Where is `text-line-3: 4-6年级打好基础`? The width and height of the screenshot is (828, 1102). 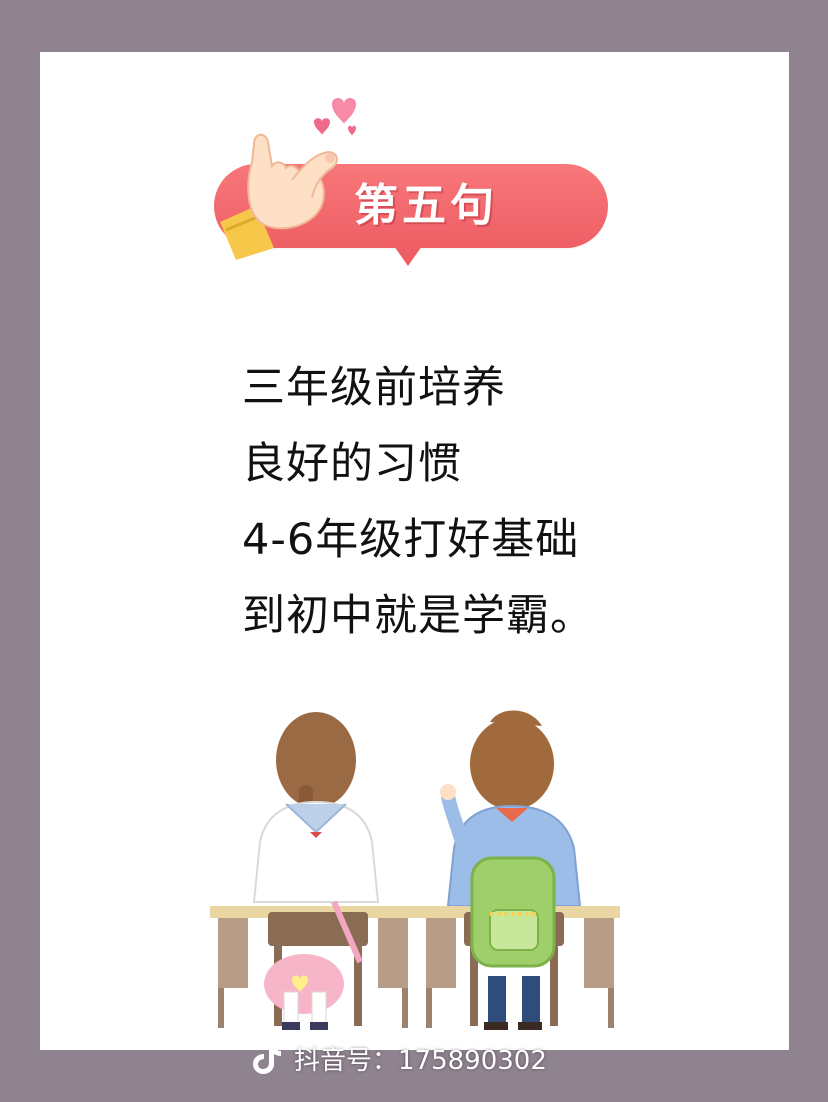
text-line-3: 4-6年级打好基础 is located at coordinates (411, 540).